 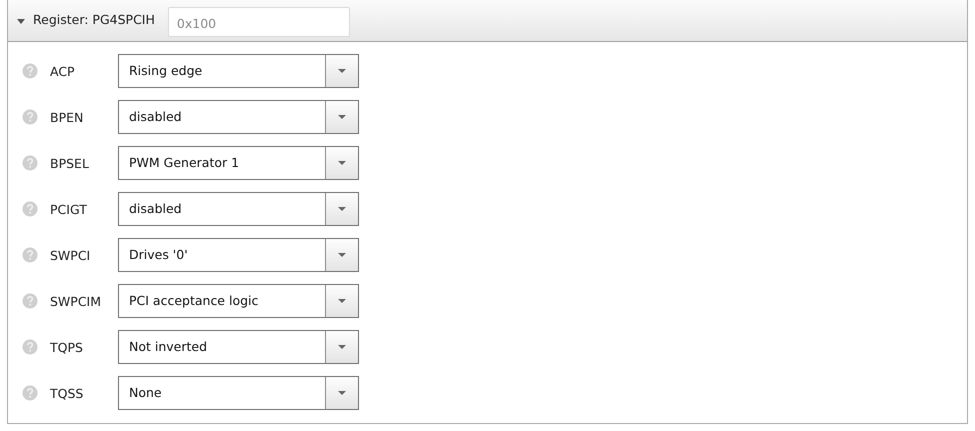 What do you see at coordinates (67, 347) in the screenshot?
I see `field-label: TQPS` at bounding box center [67, 347].